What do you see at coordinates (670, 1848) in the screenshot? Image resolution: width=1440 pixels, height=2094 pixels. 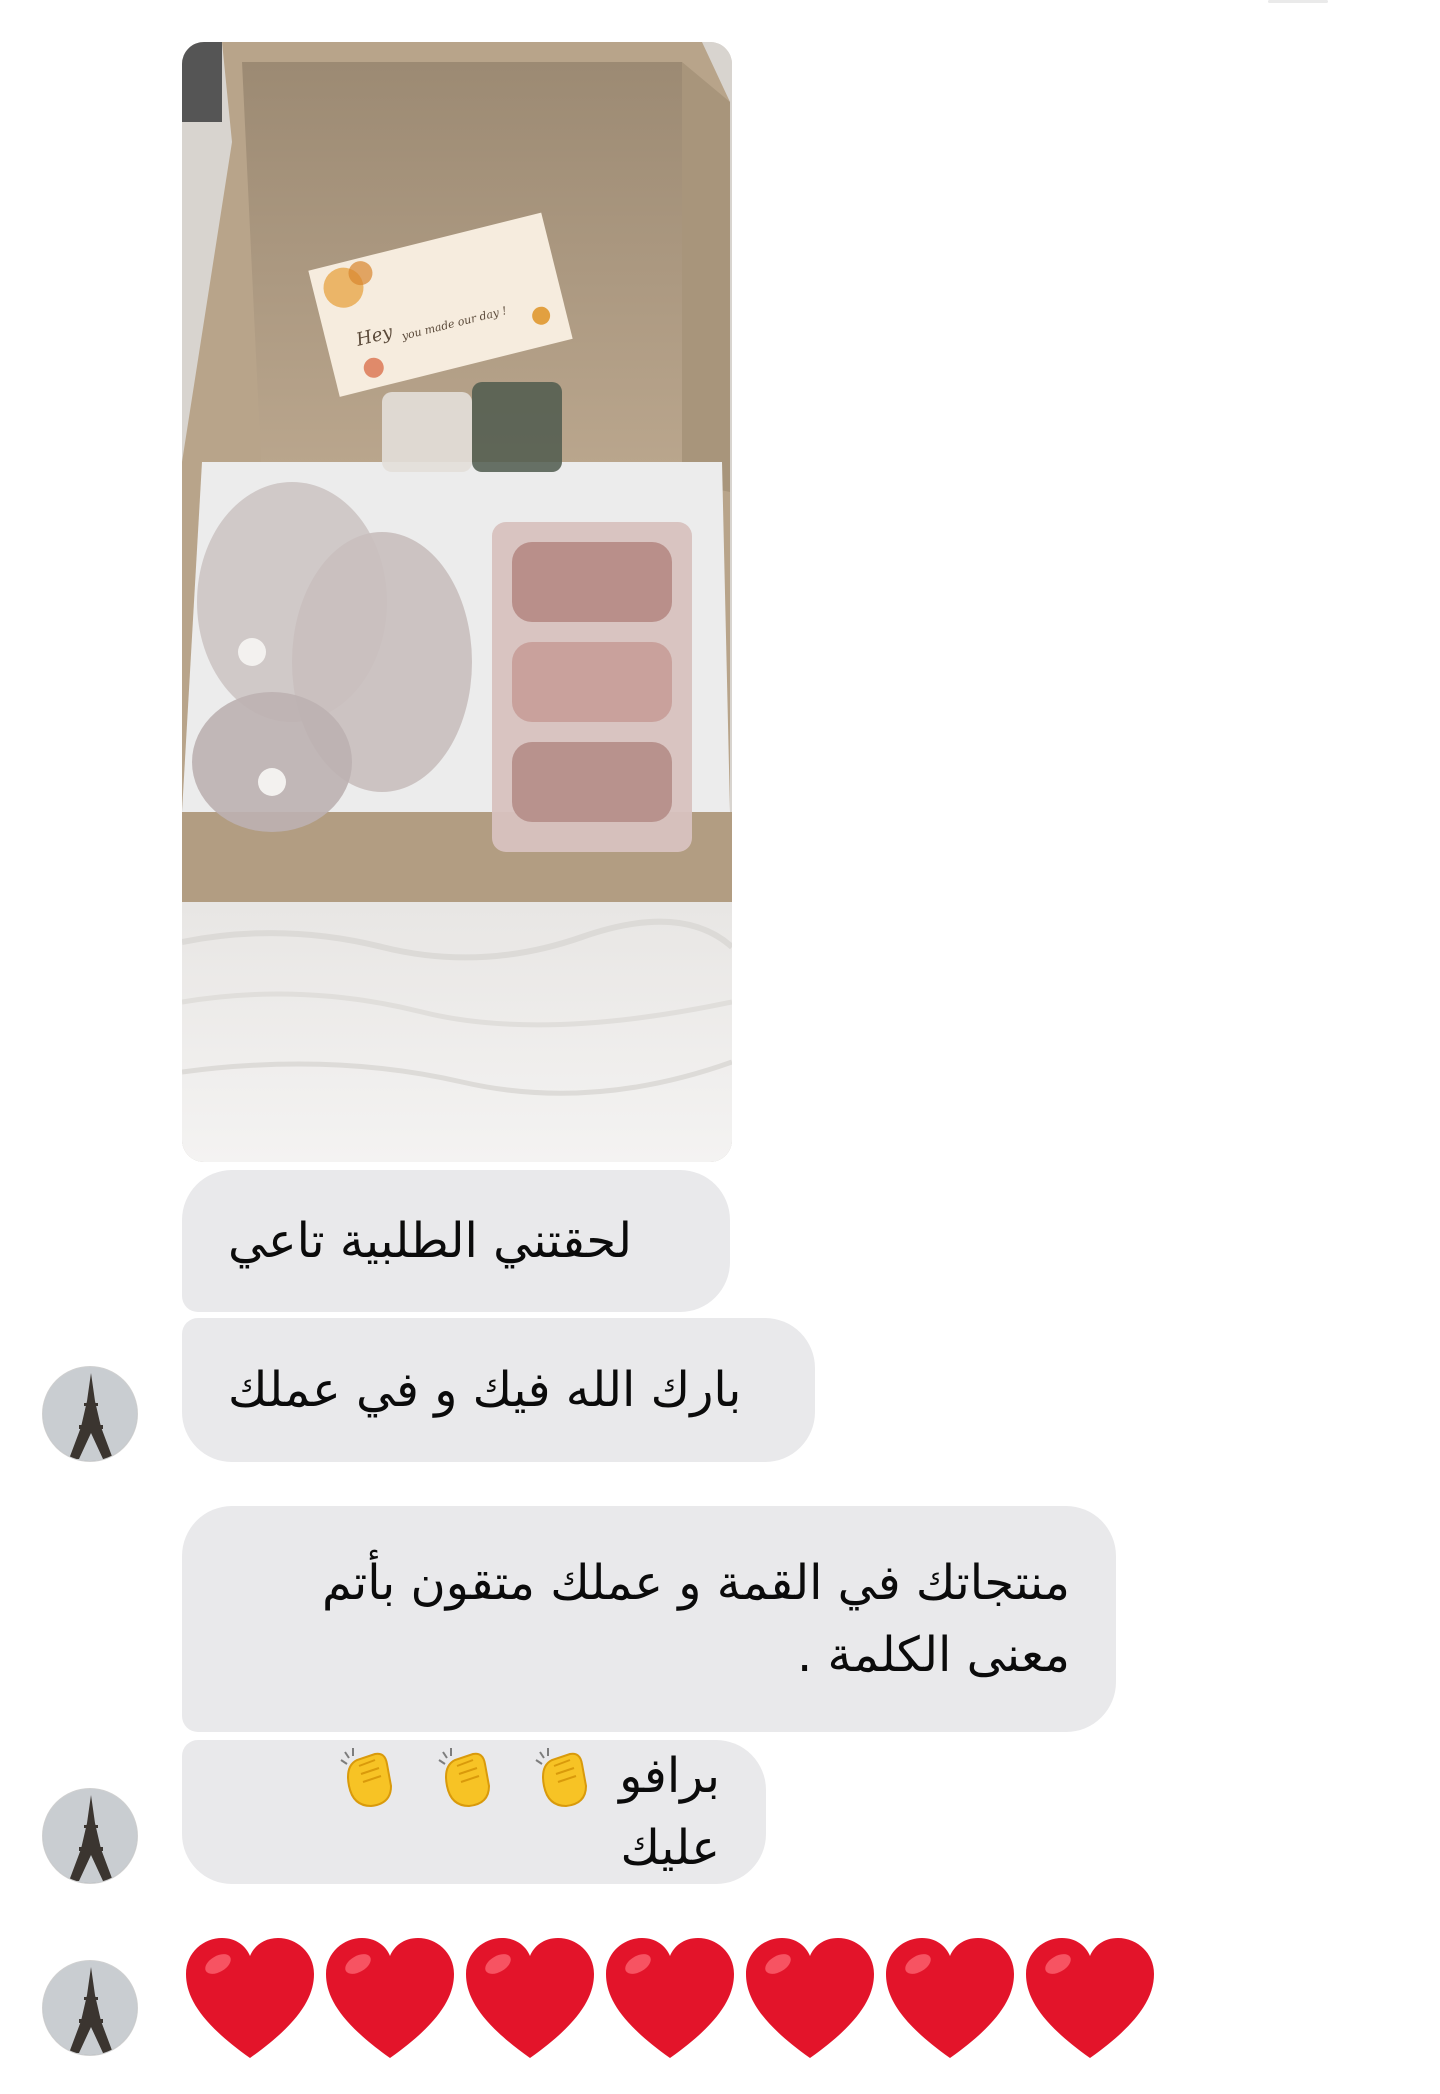 I see `message-text-end: عليك` at bounding box center [670, 1848].